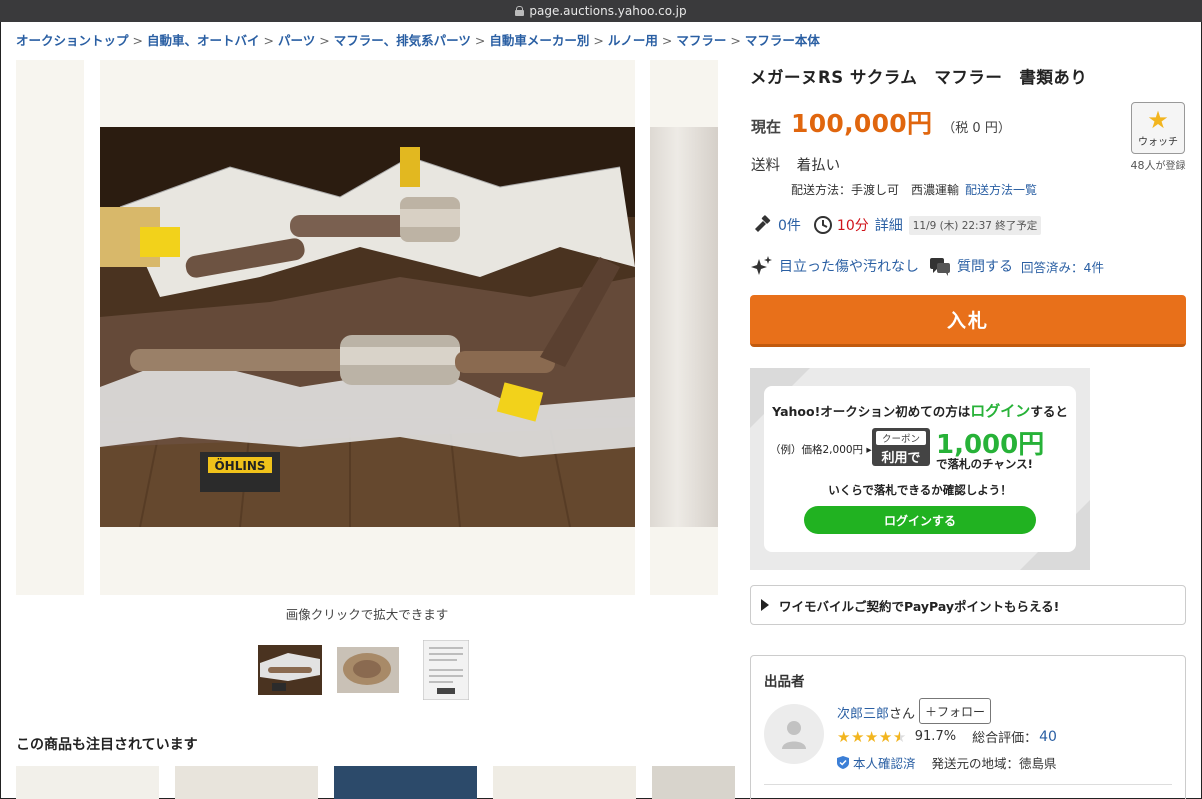 Image resolution: width=1202 pixels, height=799 pixels. What do you see at coordinates (1158, 142) in the screenshot?
I see `watch-label: ウォッチ` at bounding box center [1158, 142].